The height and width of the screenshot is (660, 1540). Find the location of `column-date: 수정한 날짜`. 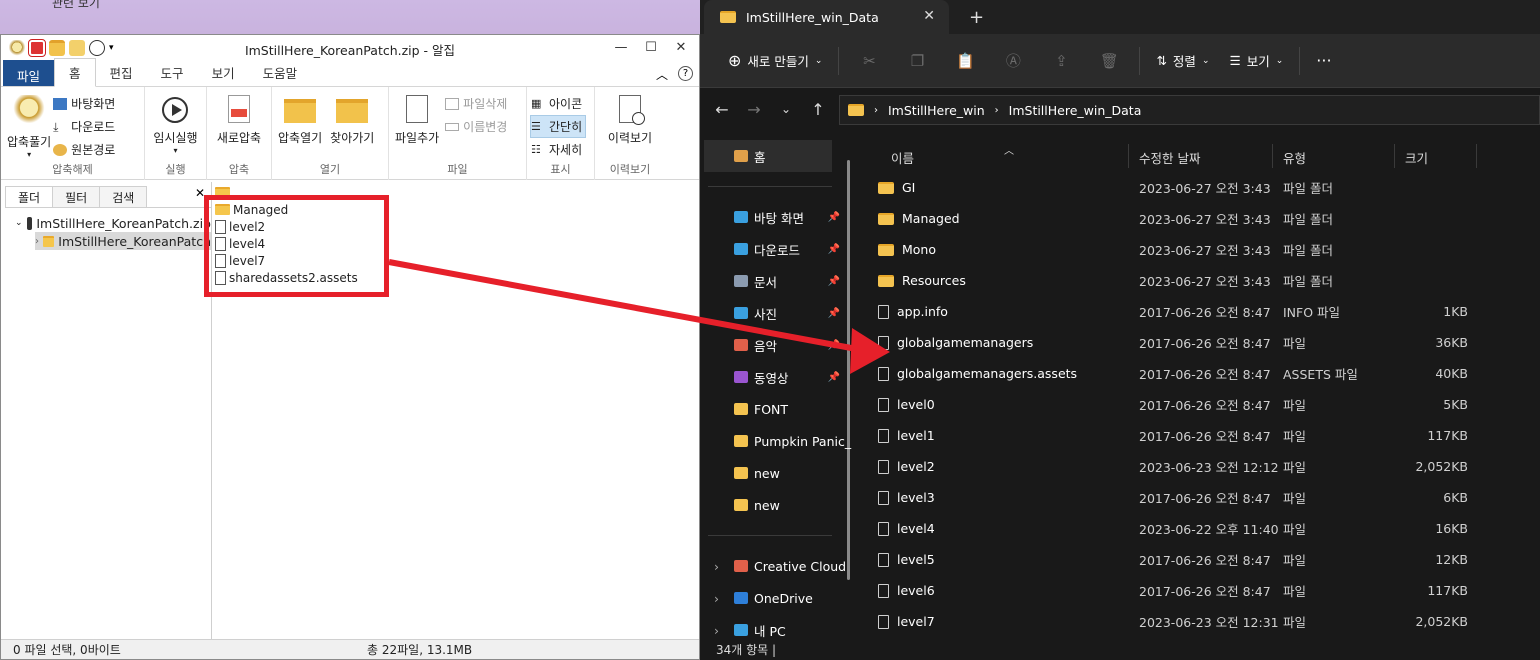

column-date: 수정한 날짜 is located at coordinates (1169, 157).